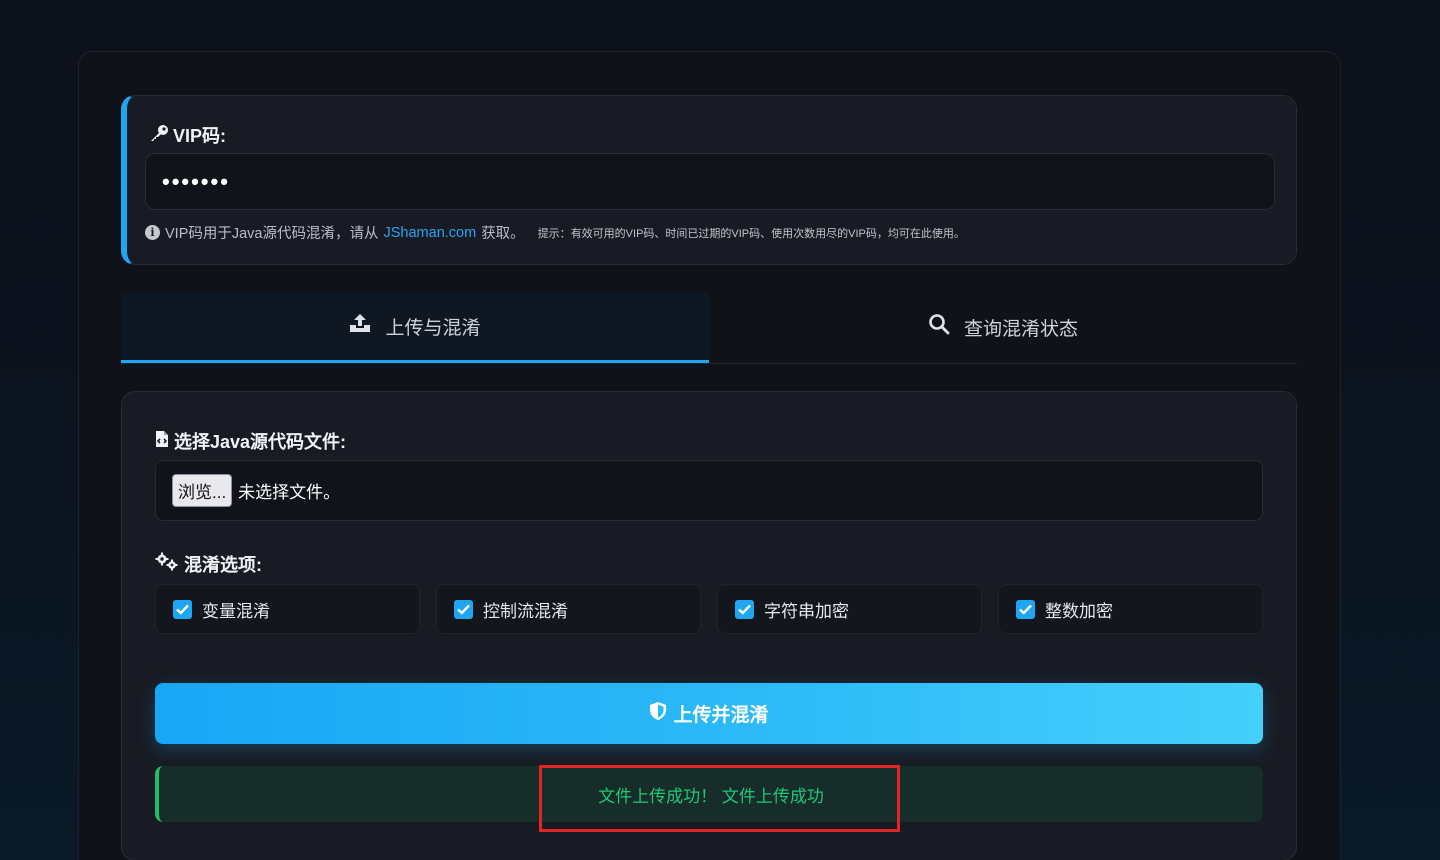  Describe the element at coordinates (525, 611) in the screenshot. I see `option-label: 控制流混淆` at that location.